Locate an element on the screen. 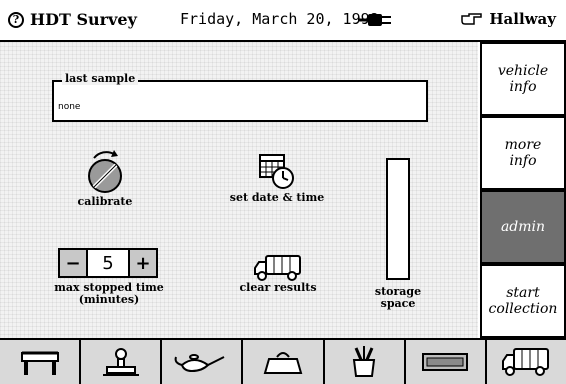  last-sample-box: last sample none is located at coordinates (240, 97).